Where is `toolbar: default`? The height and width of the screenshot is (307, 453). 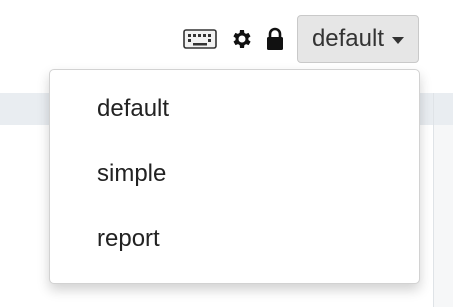 toolbar: default is located at coordinates (301, 39).